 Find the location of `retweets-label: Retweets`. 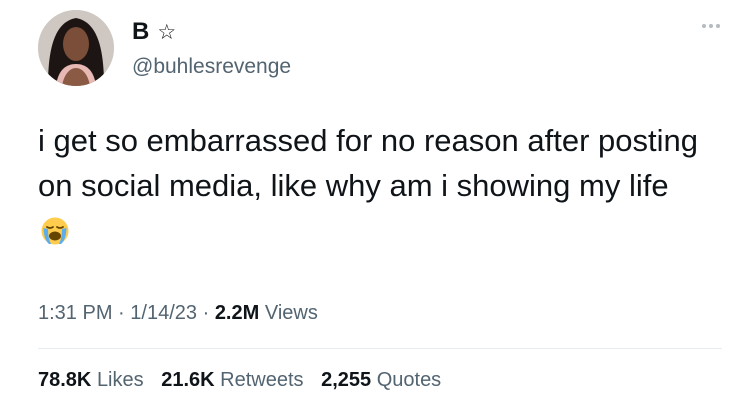

retweets-label: Retweets is located at coordinates (262, 380).